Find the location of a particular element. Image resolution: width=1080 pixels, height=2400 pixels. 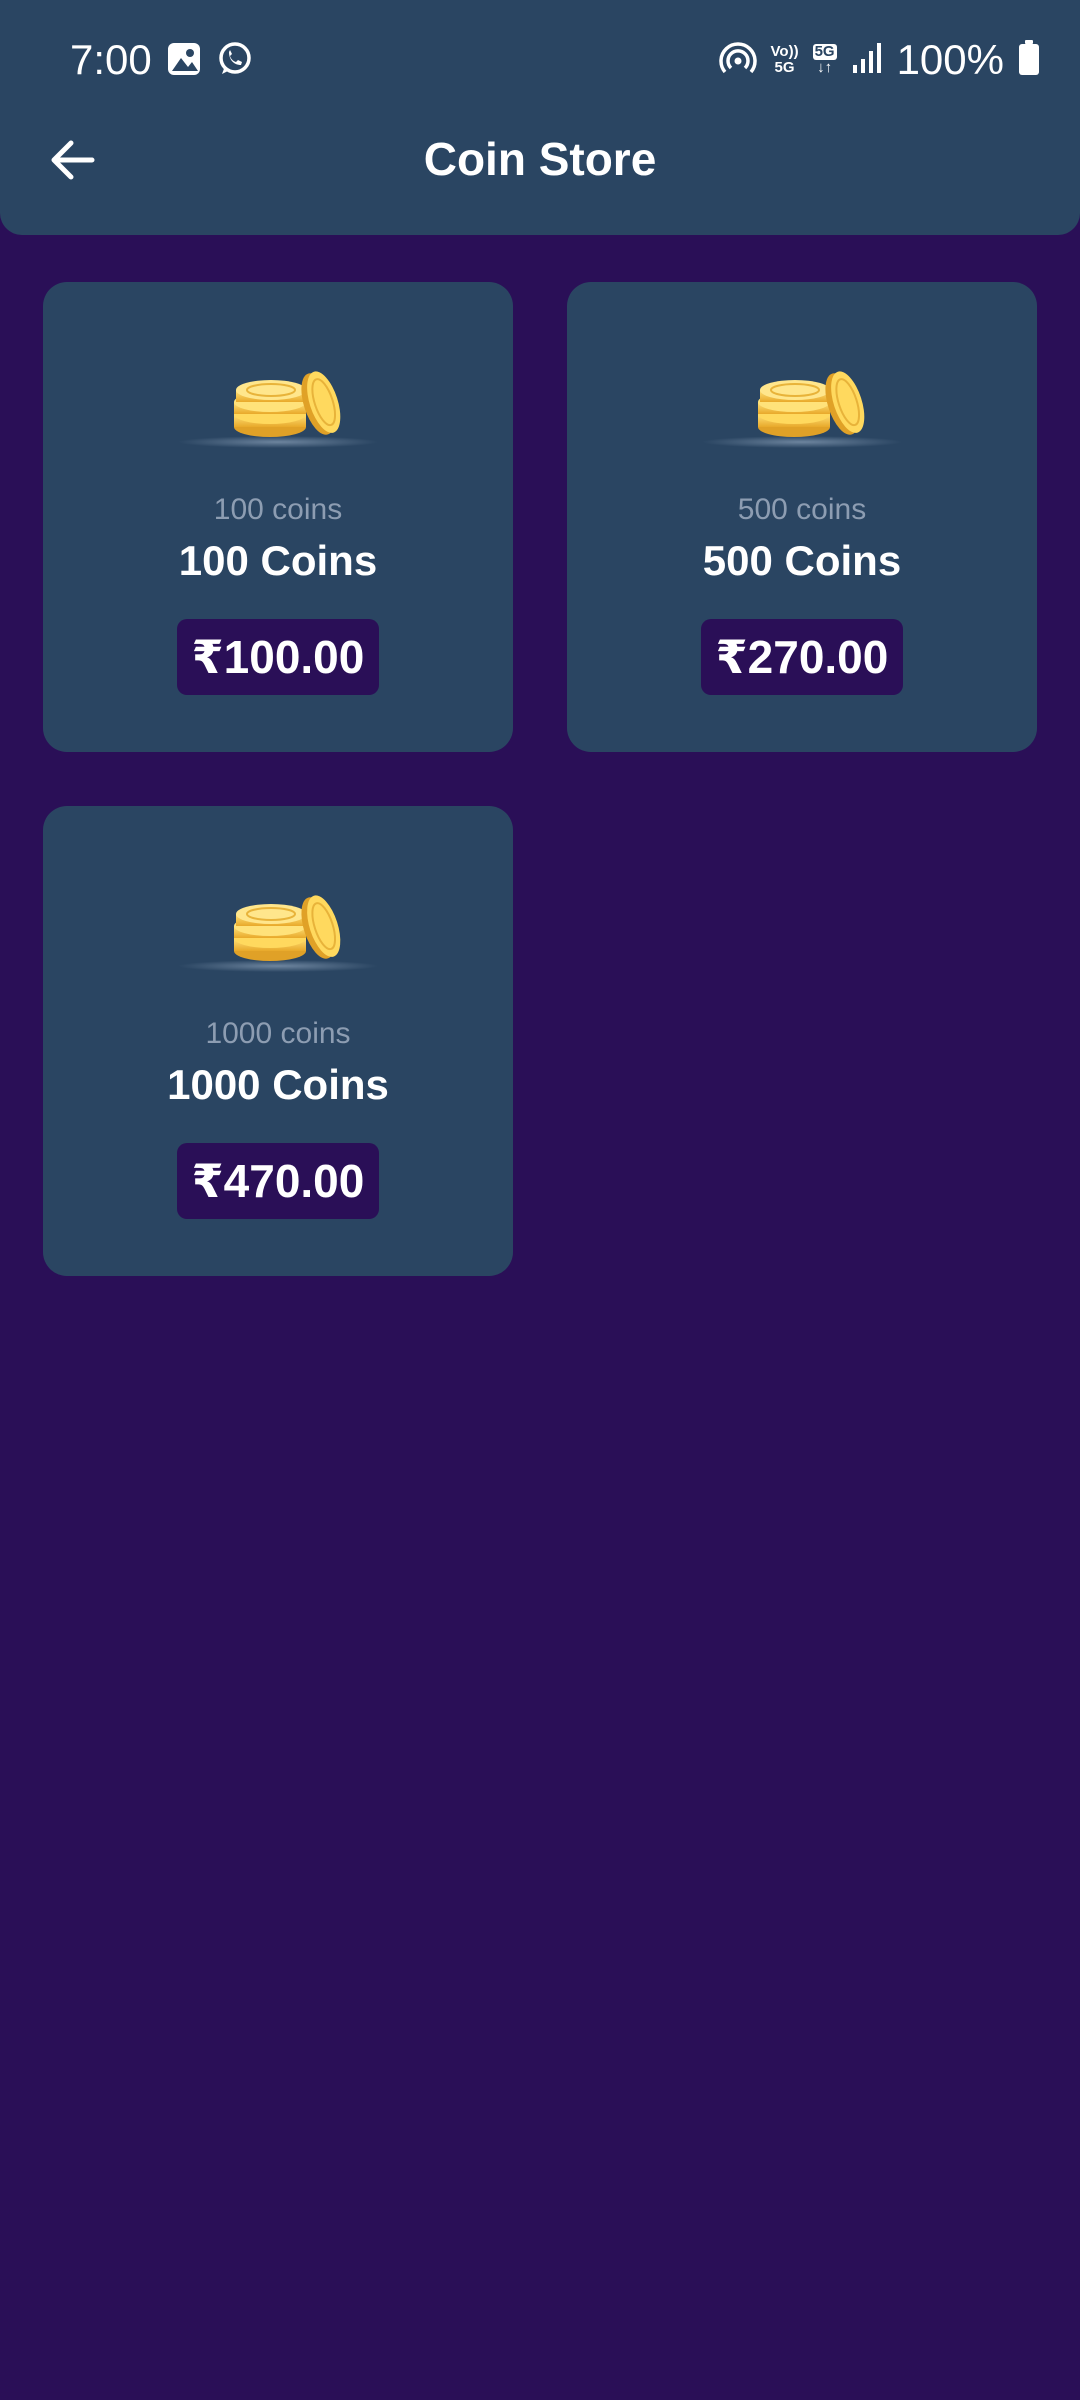

volte-5g-icon: Vo)) 5G is located at coordinates (785, 60).